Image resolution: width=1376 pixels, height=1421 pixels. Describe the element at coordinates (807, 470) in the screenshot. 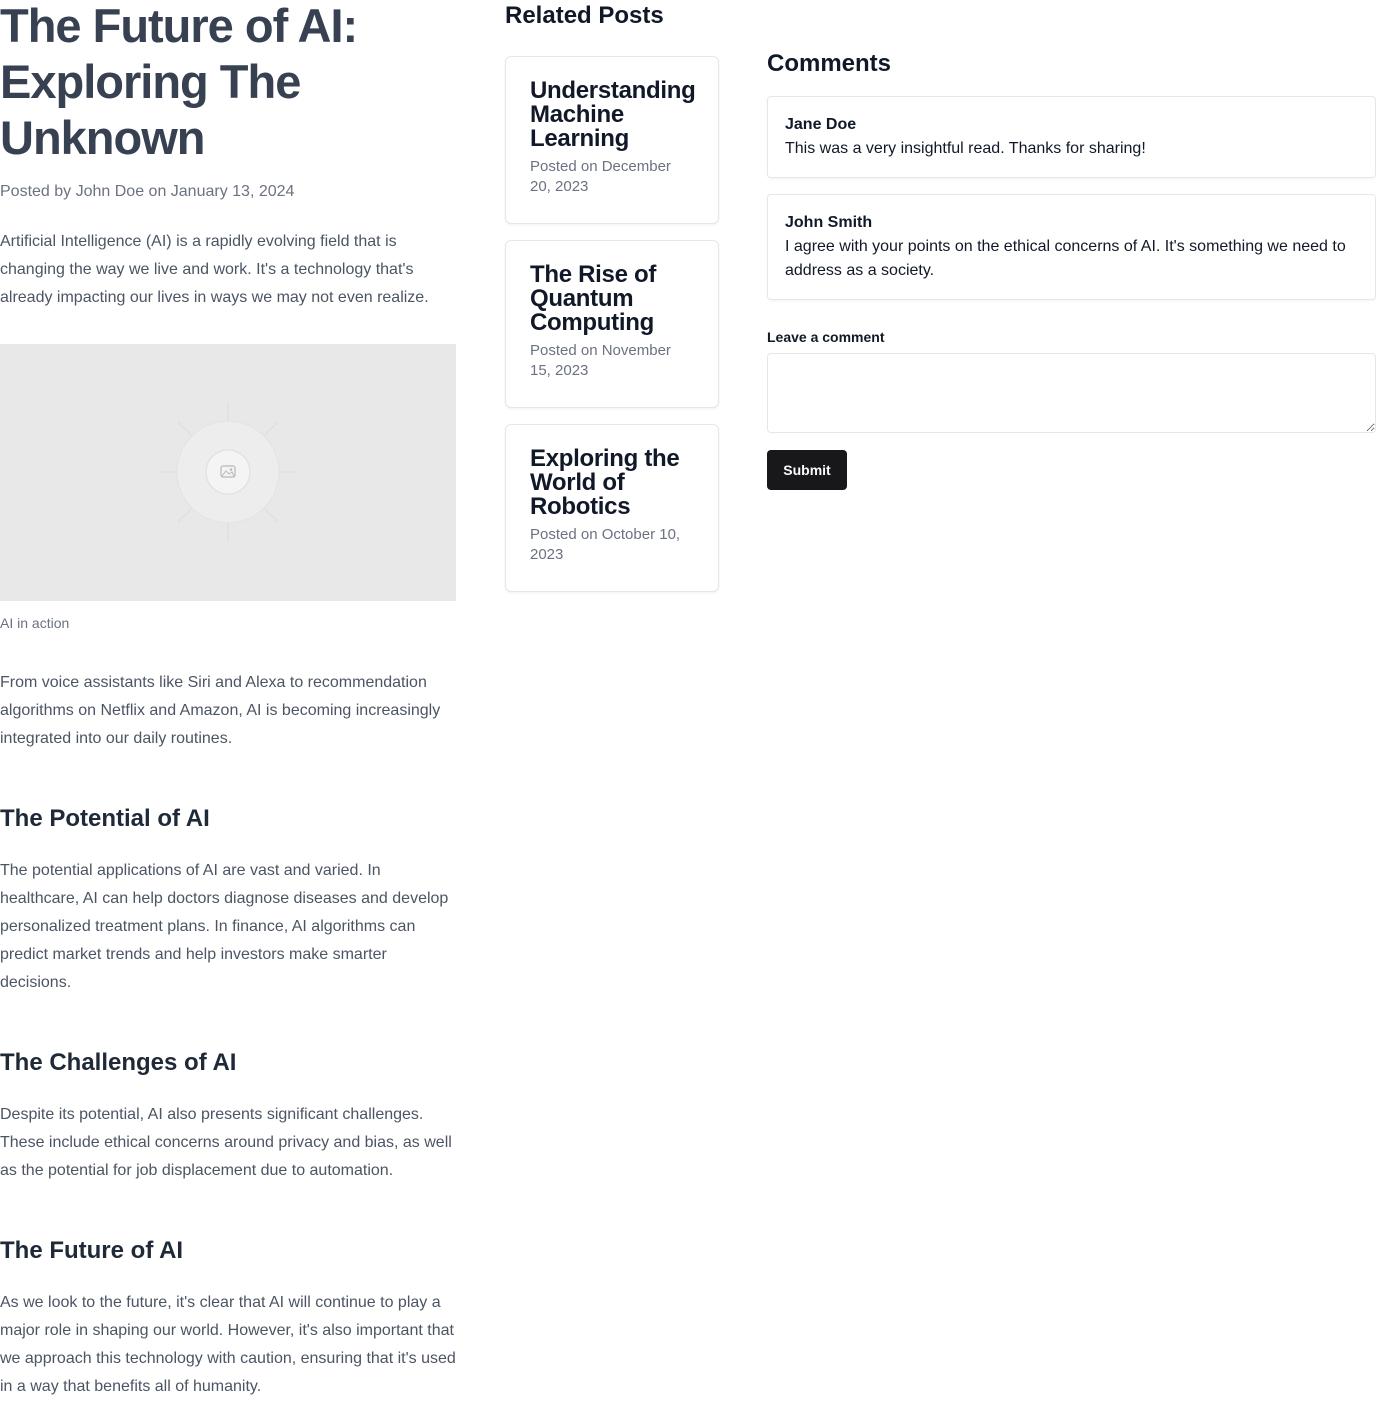

I see `submit-button: Submit` at that location.